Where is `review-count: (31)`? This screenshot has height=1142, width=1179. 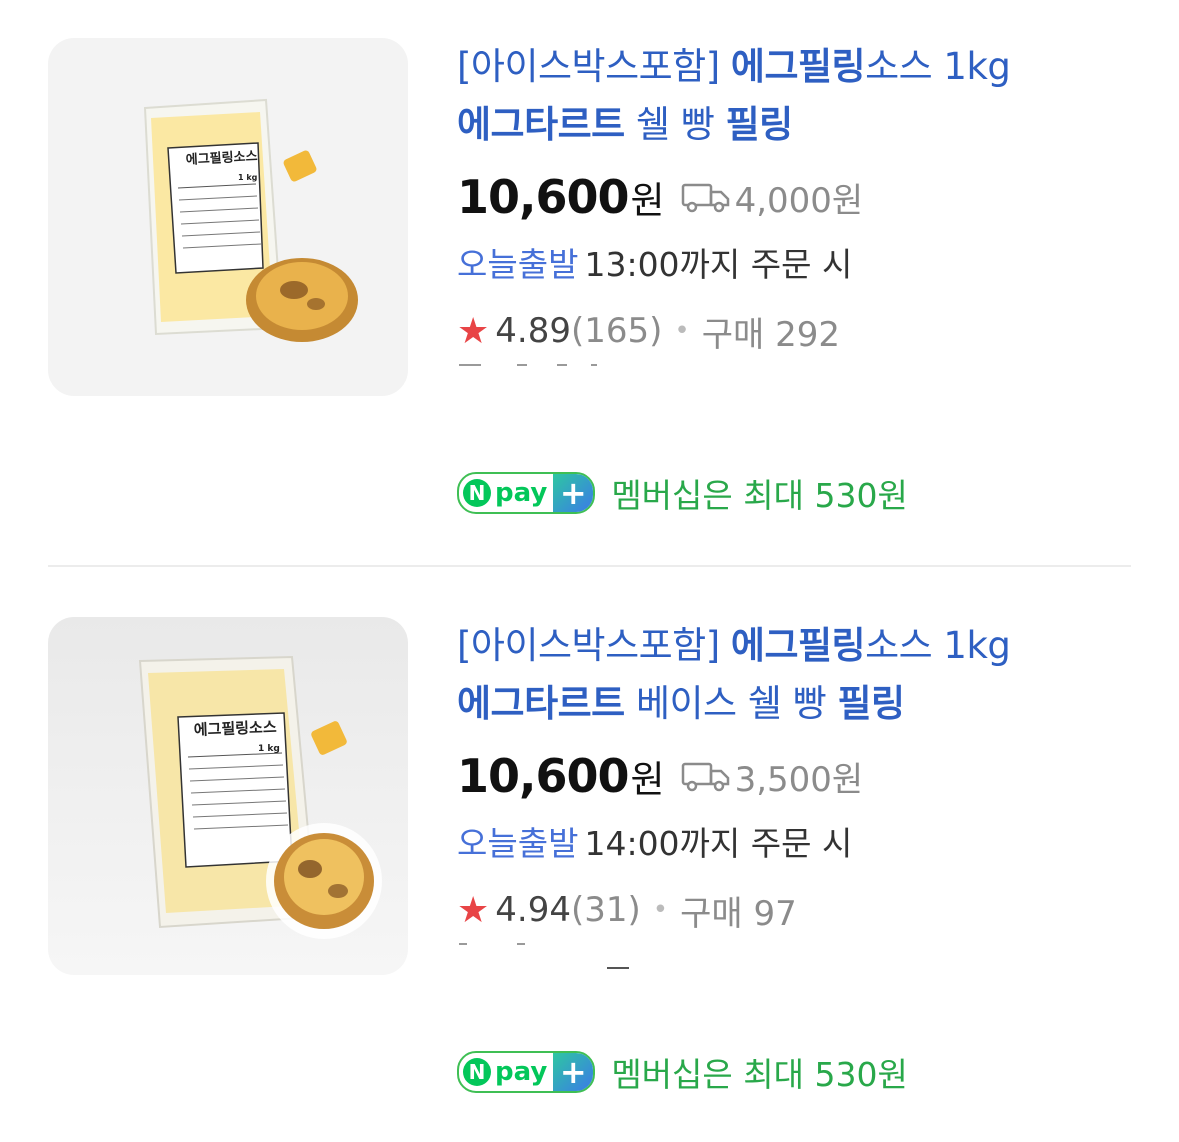 review-count: (31) is located at coordinates (605, 910).